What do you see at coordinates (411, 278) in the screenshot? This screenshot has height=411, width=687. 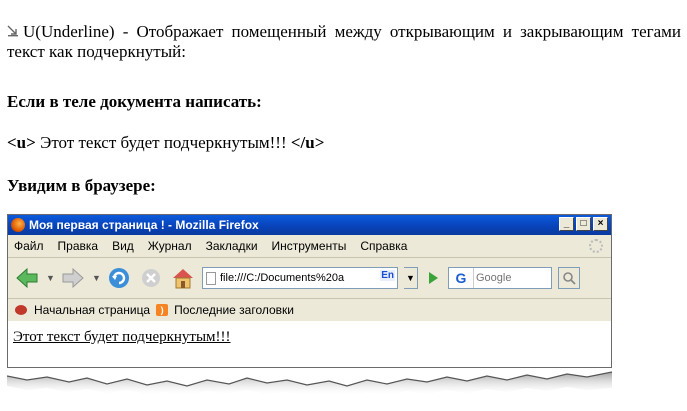 I see `address-dropdown: ▼` at bounding box center [411, 278].